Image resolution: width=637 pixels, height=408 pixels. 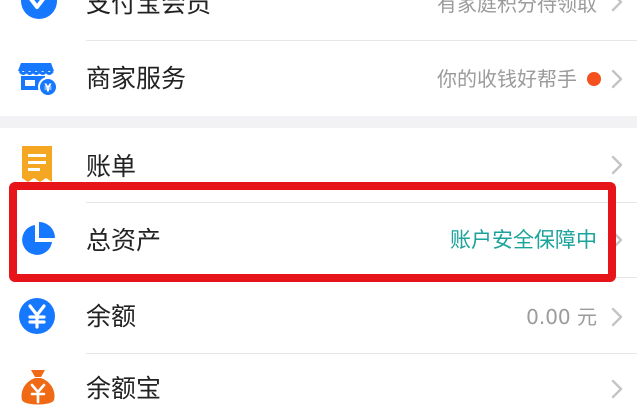 What do you see at coordinates (318, 379) in the screenshot?
I see `menu-row-yuebao: 余额宝` at bounding box center [318, 379].